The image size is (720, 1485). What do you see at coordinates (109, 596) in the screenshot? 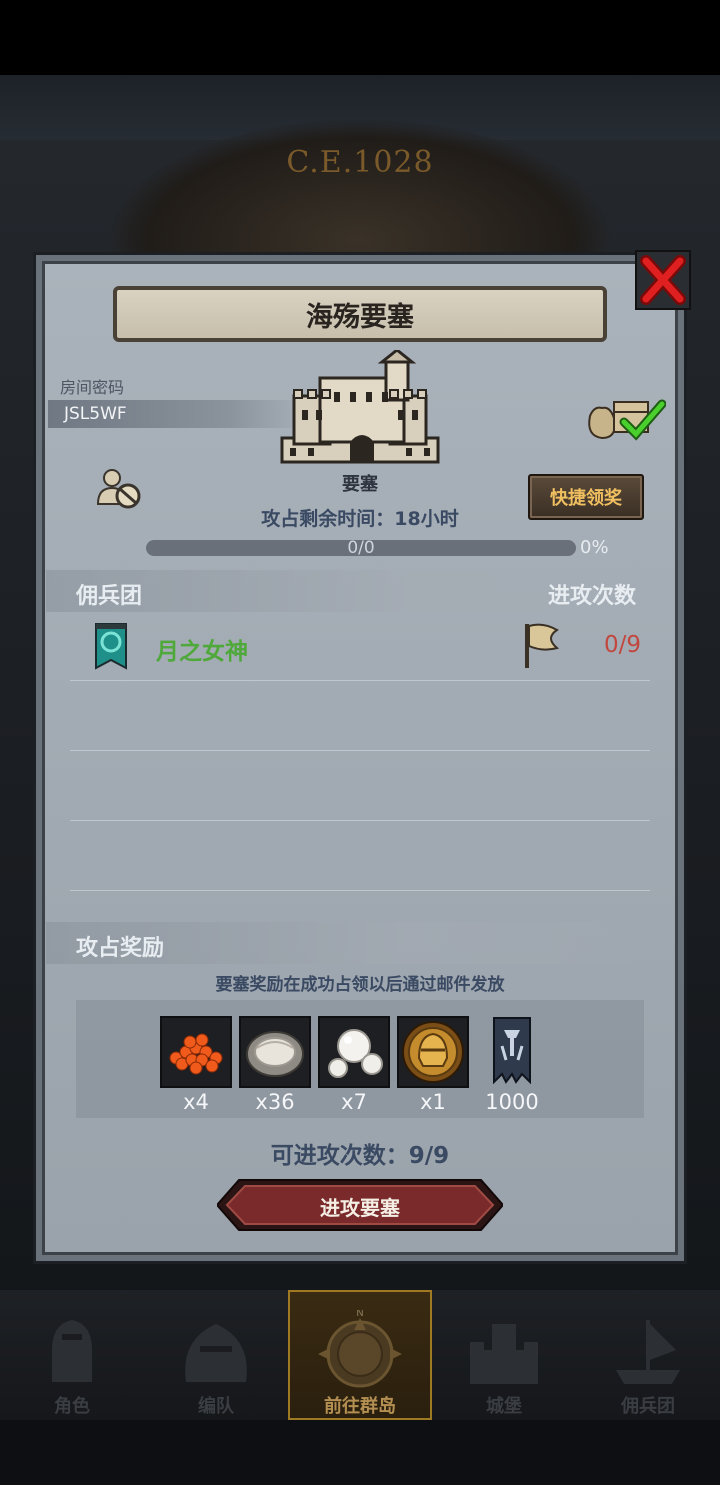
I see `mercenary-section-title: 佣兵团` at bounding box center [109, 596].